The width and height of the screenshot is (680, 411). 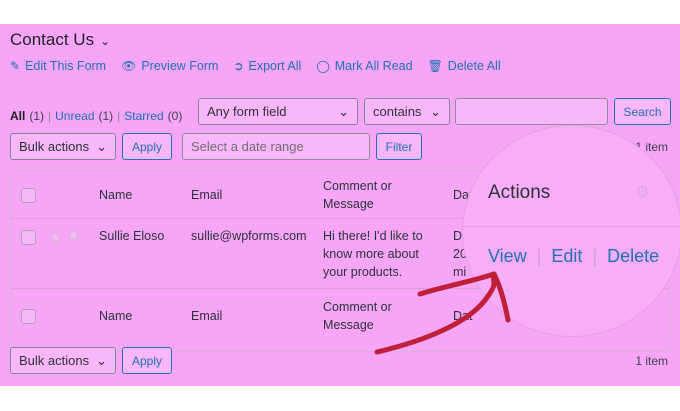 I want to click on annotation-arrow, so click(x=442, y=313).